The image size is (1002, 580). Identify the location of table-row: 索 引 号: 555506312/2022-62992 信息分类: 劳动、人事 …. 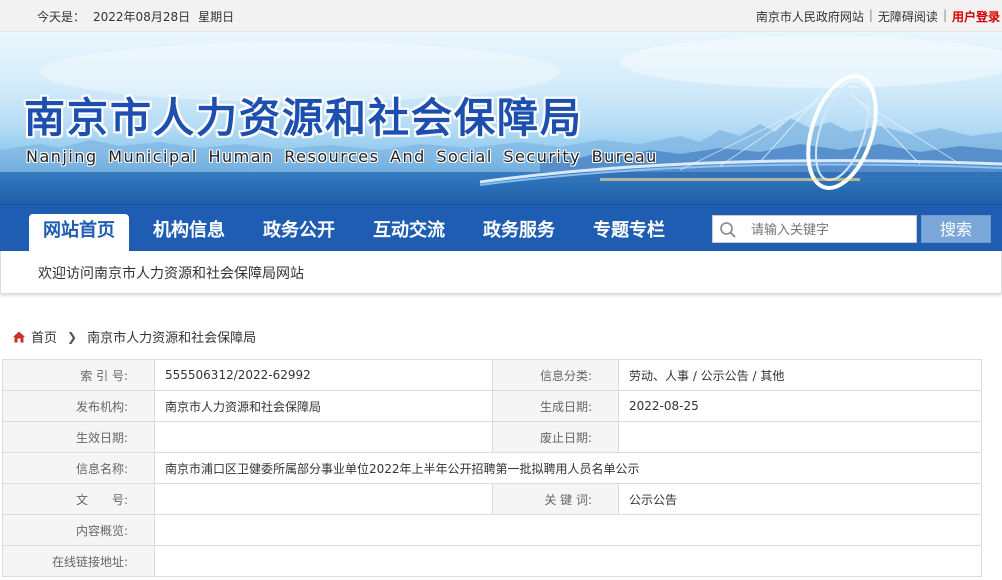
(492, 375).